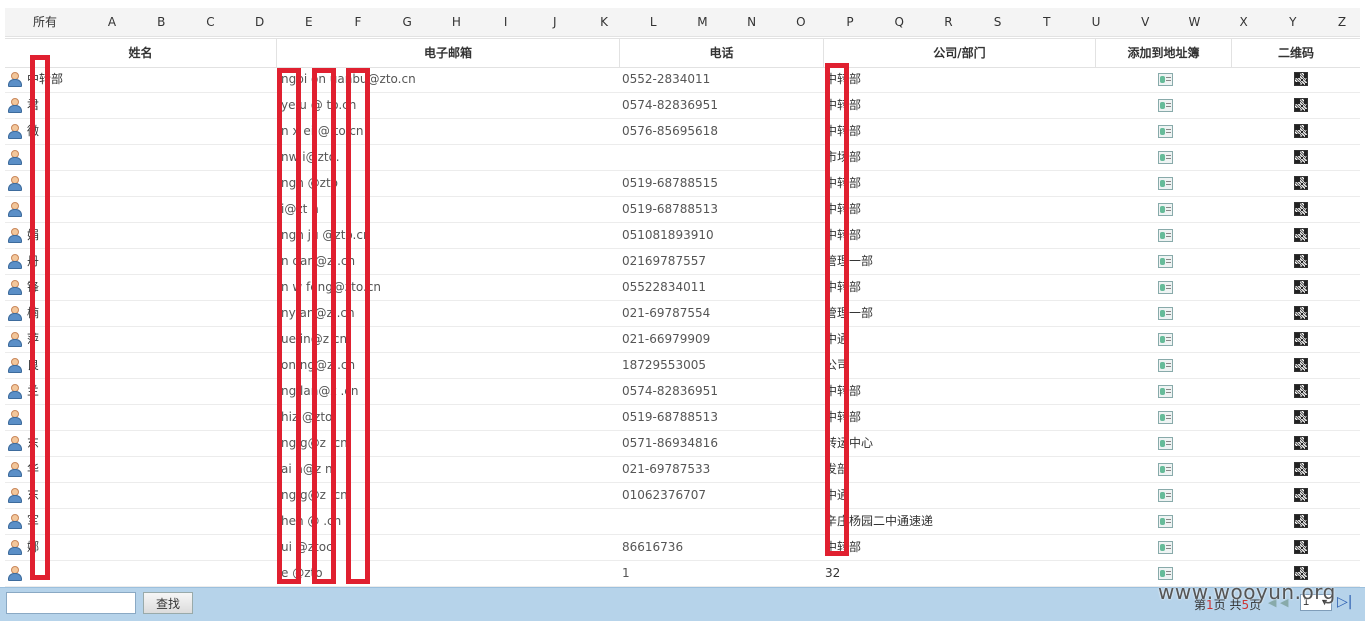  What do you see at coordinates (1194, 22) in the screenshot?
I see `filter-letter-w: W` at bounding box center [1194, 22].